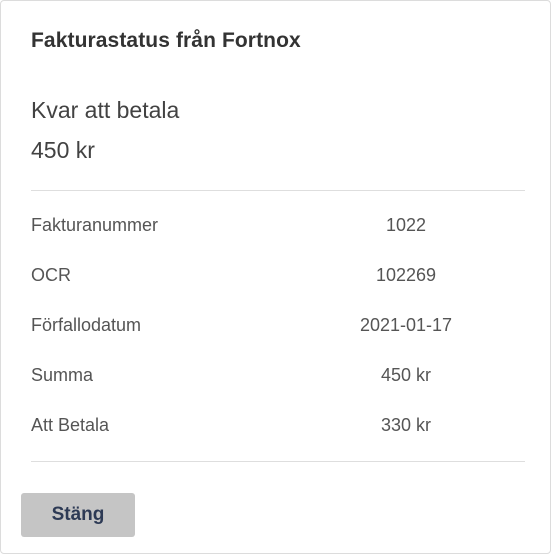  Describe the element at coordinates (63, 150) in the screenshot. I see `remaining-to-pay-value: 450 kr` at that location.